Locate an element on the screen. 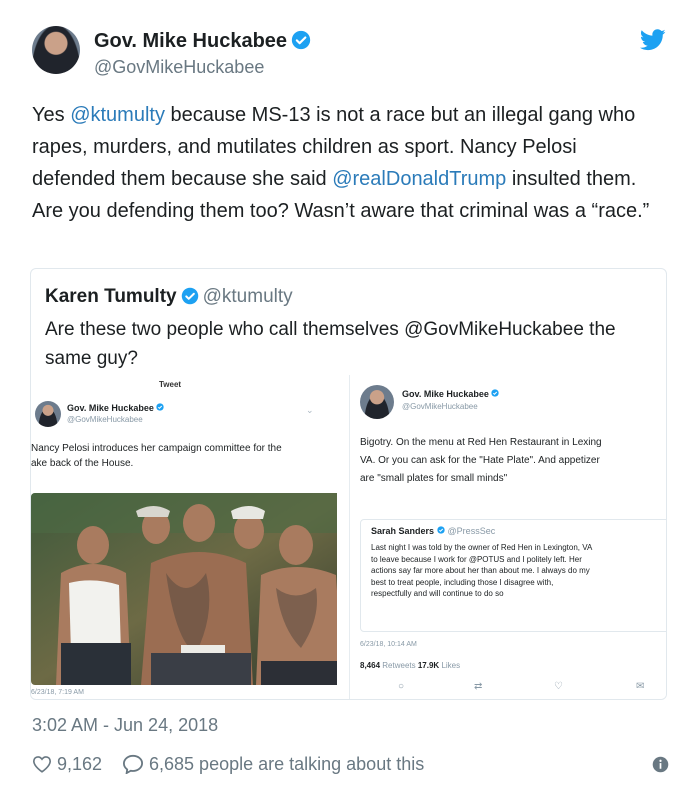  screenshot-stats: 8,464 Retweets 17.9K Likes is located at coordinates (410, 665).